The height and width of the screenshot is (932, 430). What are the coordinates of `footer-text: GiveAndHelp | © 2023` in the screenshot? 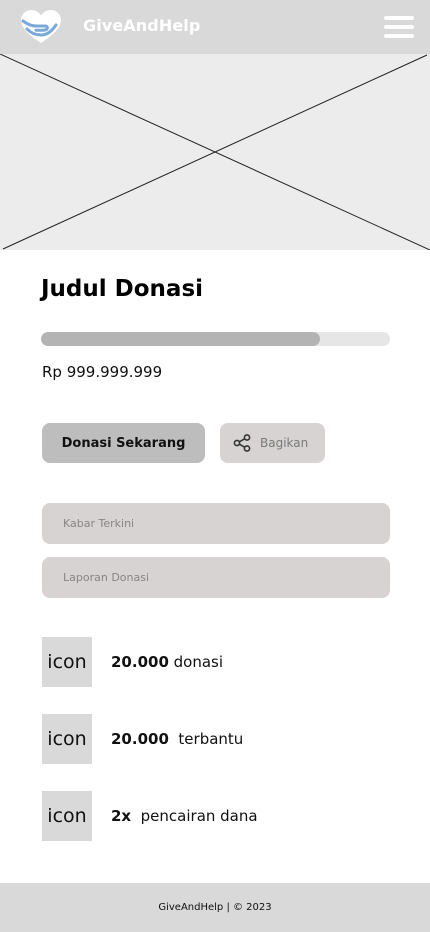 It's located at (215, 907).